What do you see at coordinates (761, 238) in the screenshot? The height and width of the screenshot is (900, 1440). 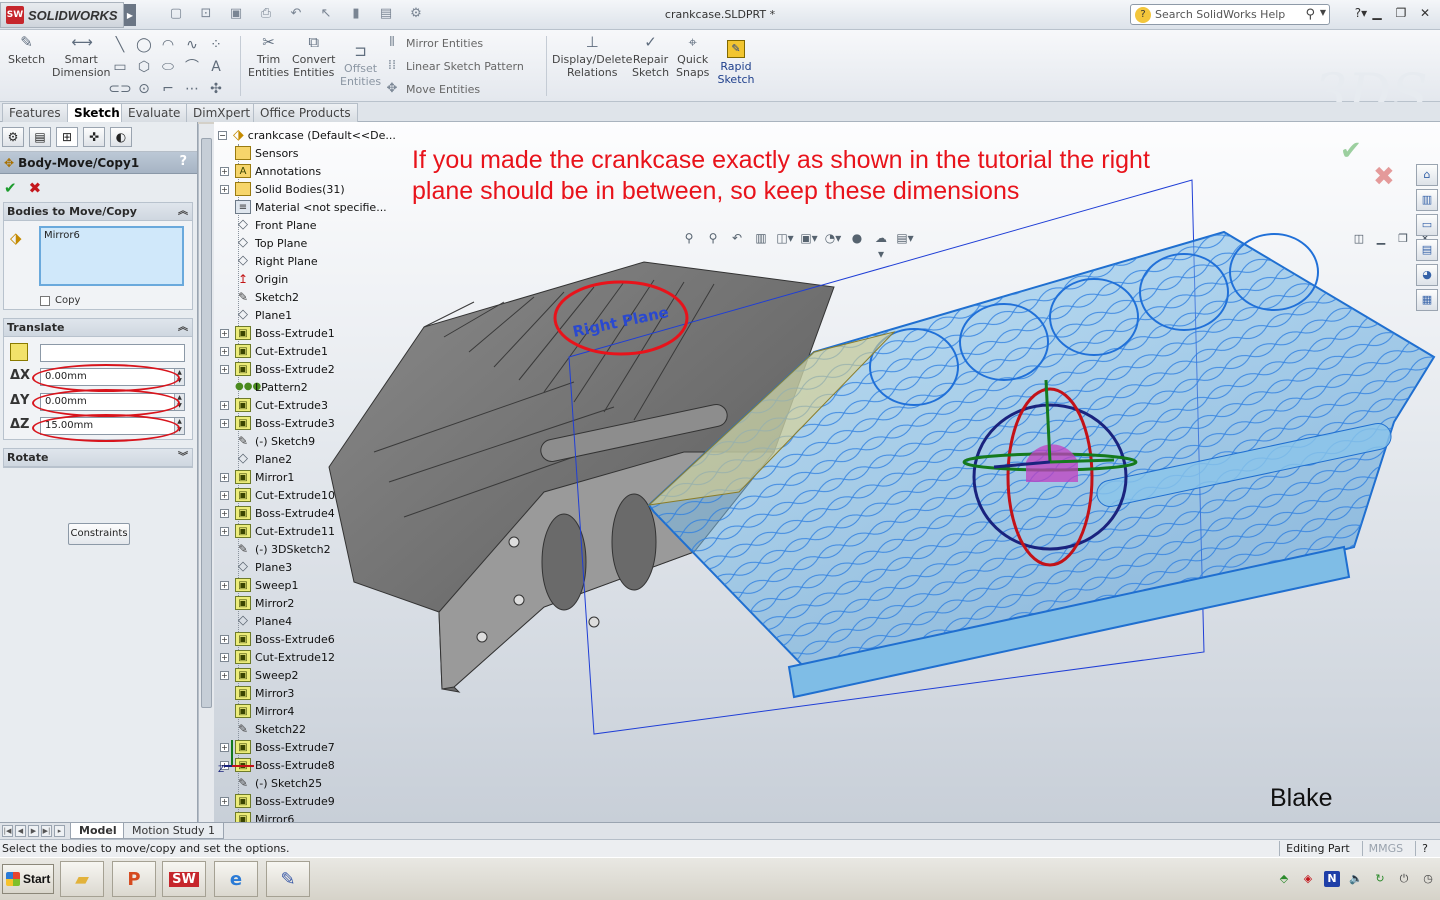 I see `section-view-icon: ▥` at bounding box center [761, 238].